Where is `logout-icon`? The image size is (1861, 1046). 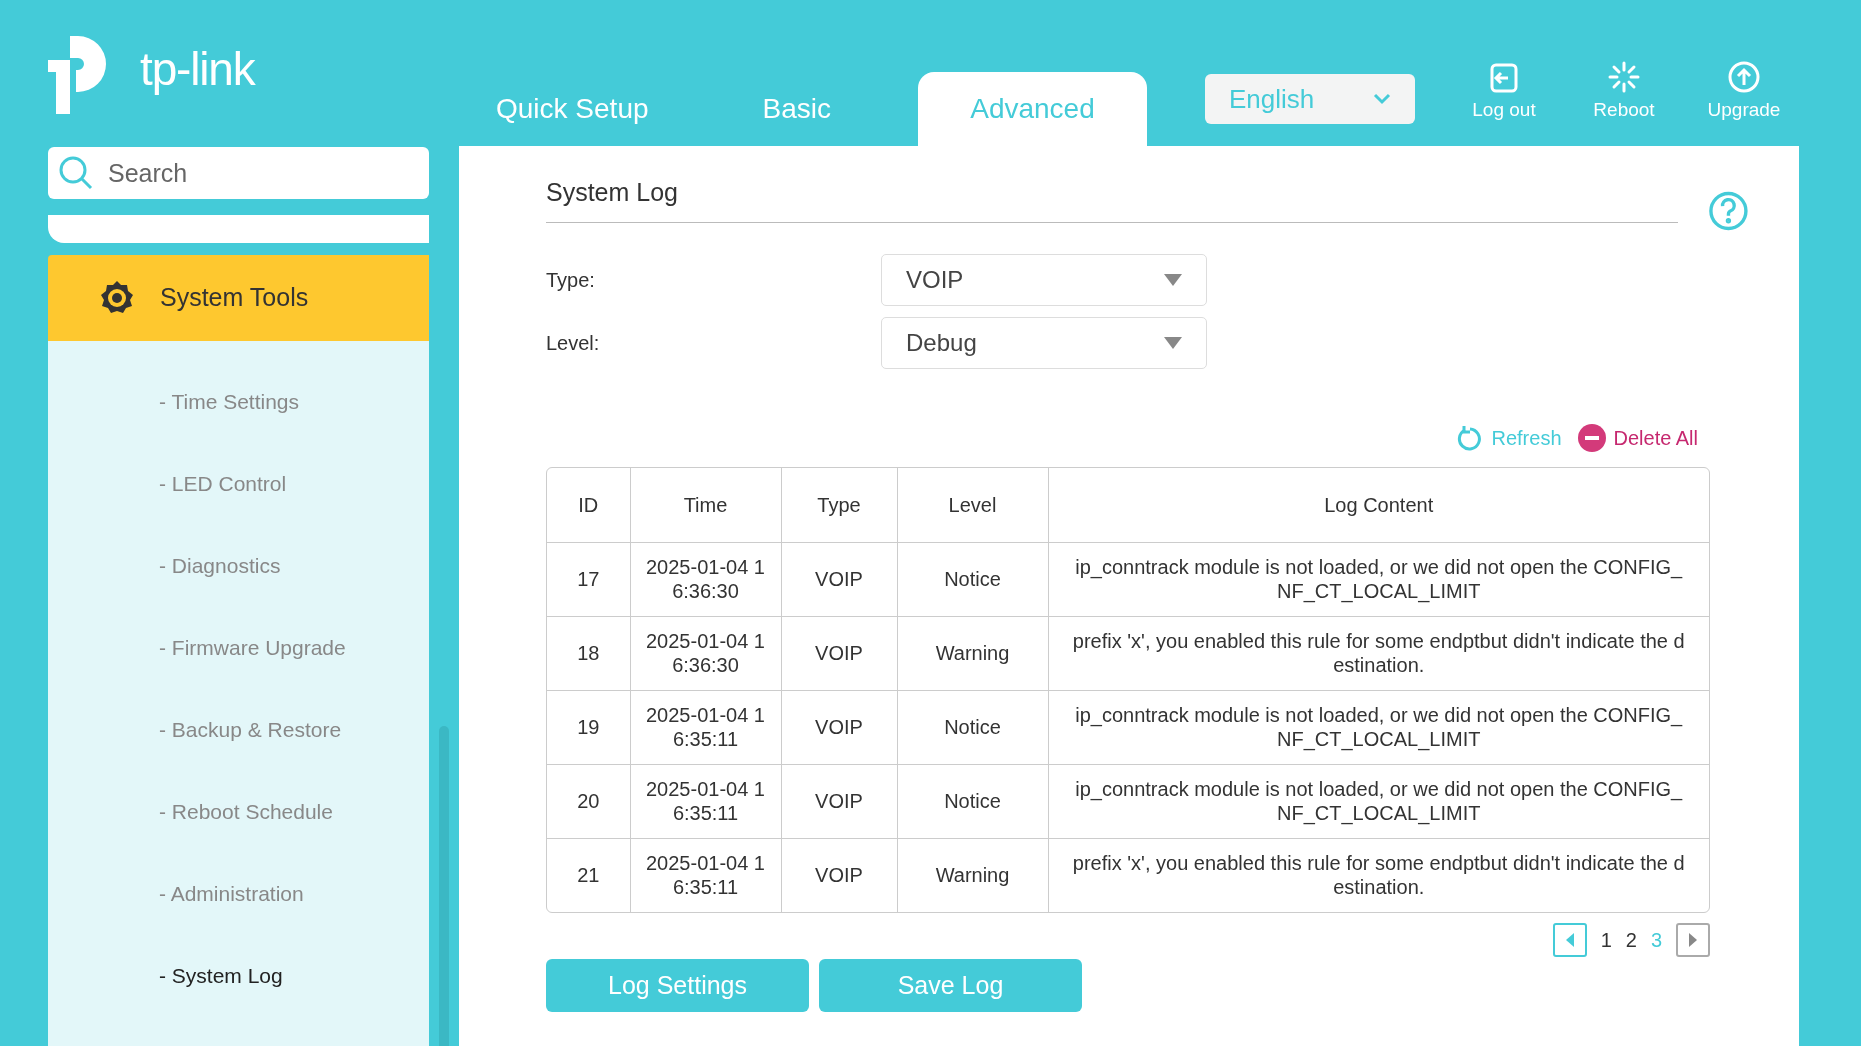
logout-icon is located at coordinates (1504, 77).